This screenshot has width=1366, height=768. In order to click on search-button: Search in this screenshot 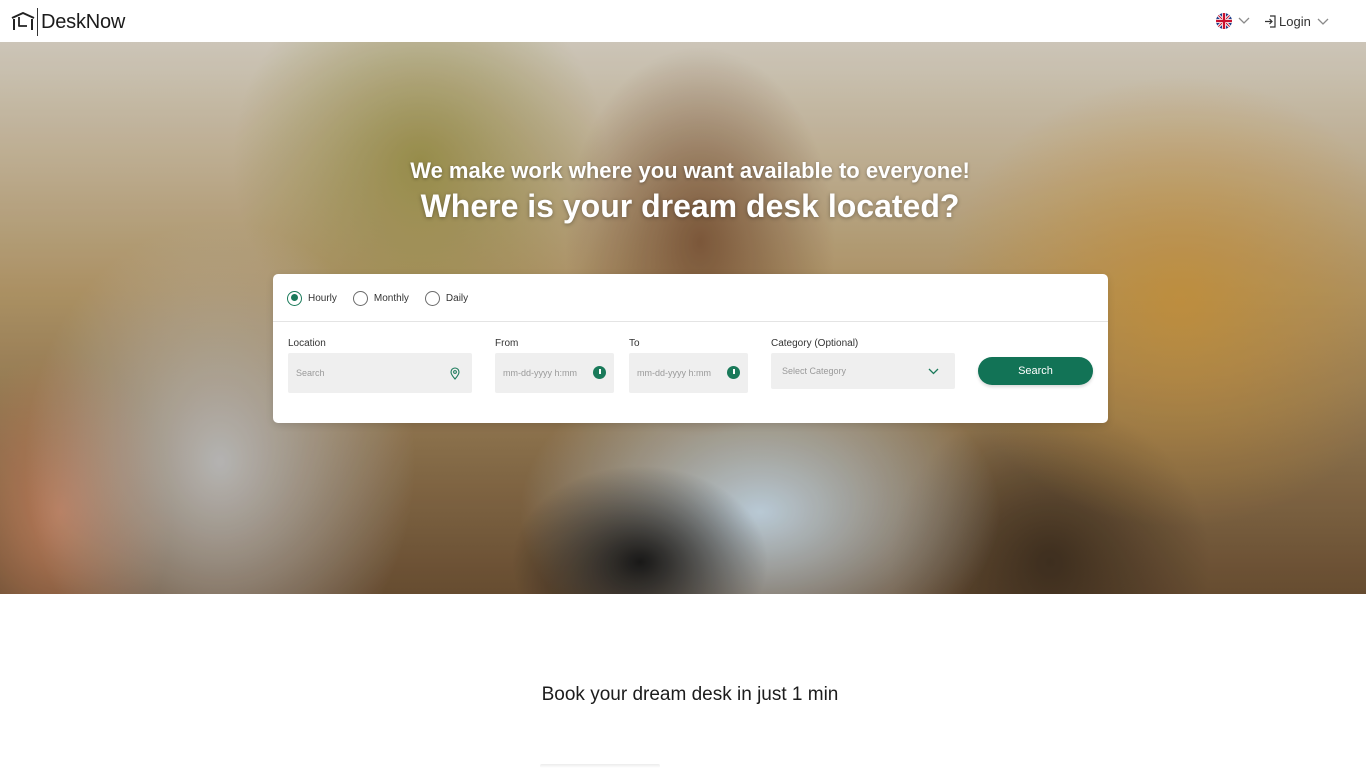, I will do `click(1035, 371)`.